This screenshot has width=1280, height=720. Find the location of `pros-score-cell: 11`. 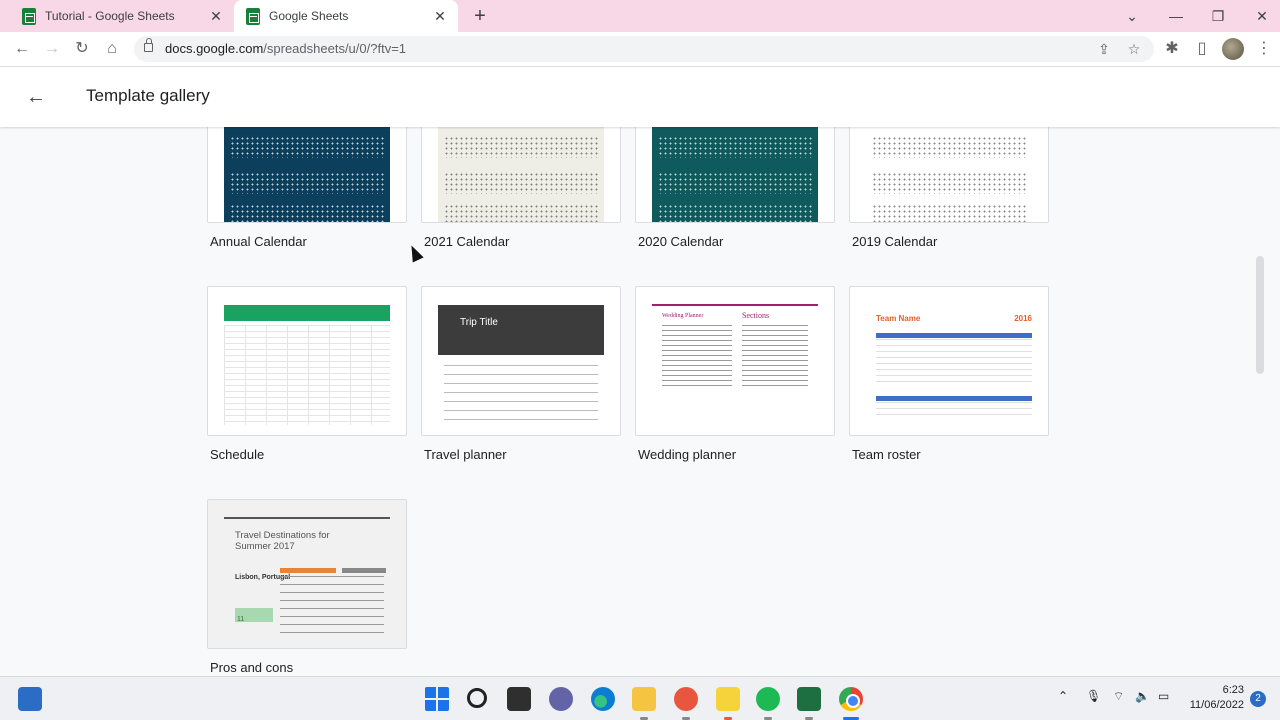

pros-score-cell: 11 is located at coordinates (254, 615).